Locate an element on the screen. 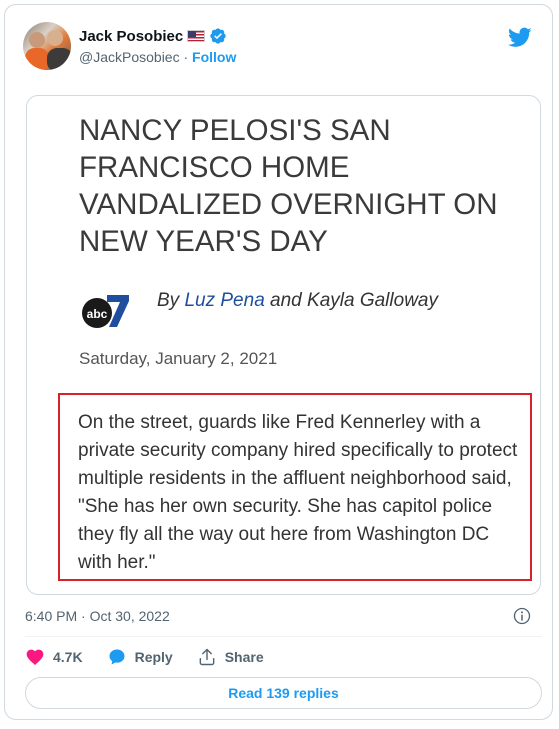 Image resolution: width=559 pixels, height=729 pixels. article-byline: By Luz Pena and Kayla Galloway is located at coordinates (297, 301).